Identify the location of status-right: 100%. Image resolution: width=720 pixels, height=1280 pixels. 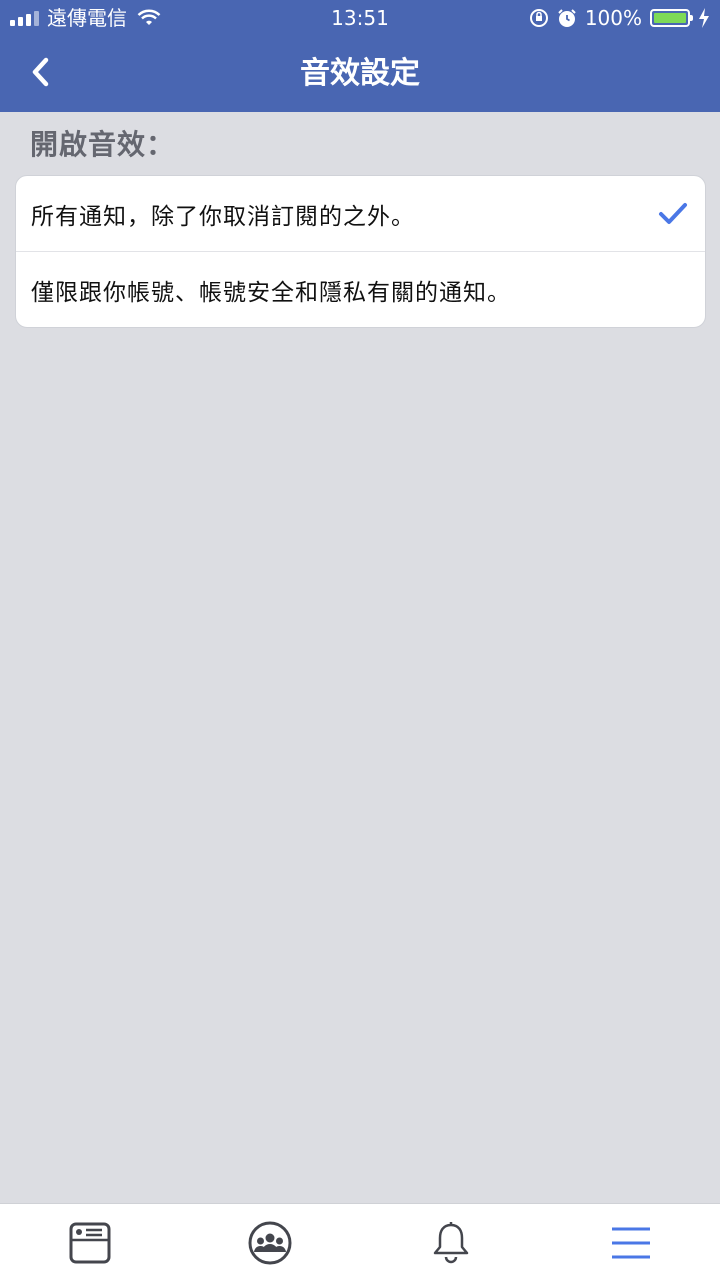
(619, 18).